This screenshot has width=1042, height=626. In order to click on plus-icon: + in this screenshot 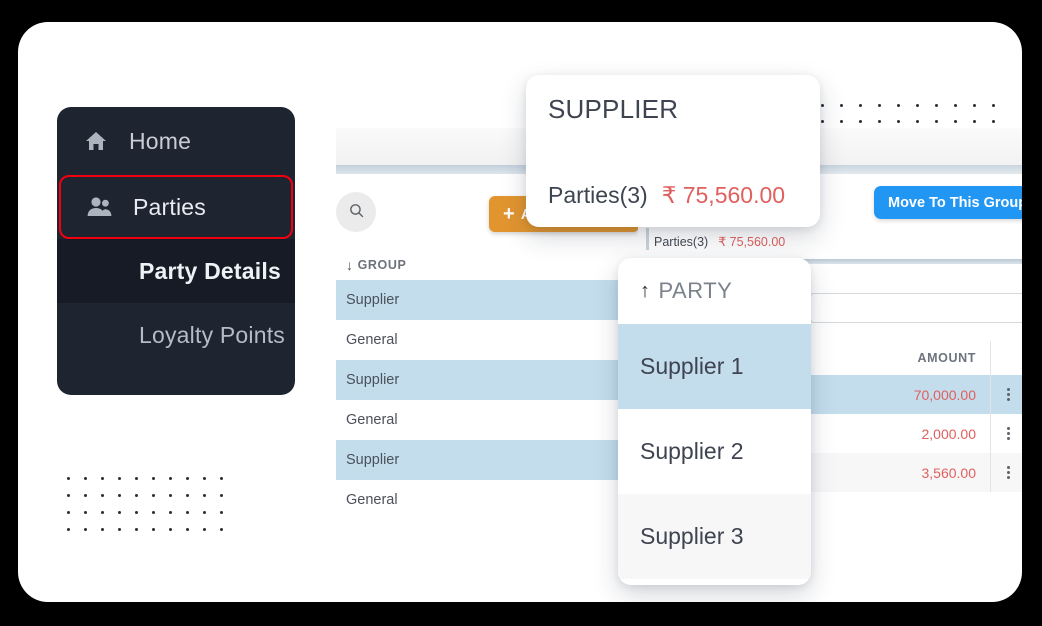, I will do `click(509, 214)`.